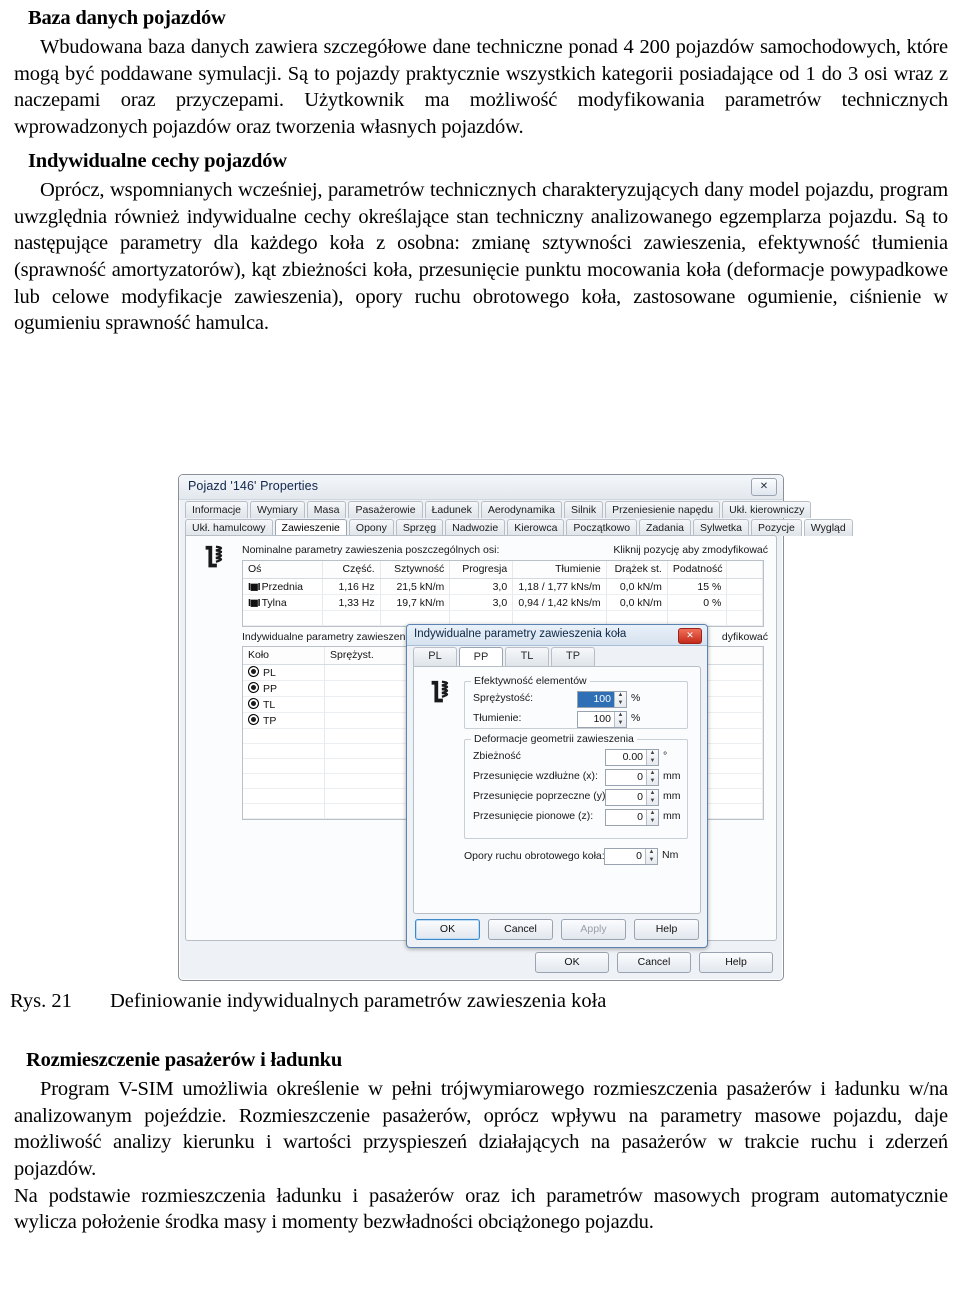  What do you see at coordinates (440, 691) in the screenshot?
I see `suspension-spring-icon` at bounding box center [440, 691].